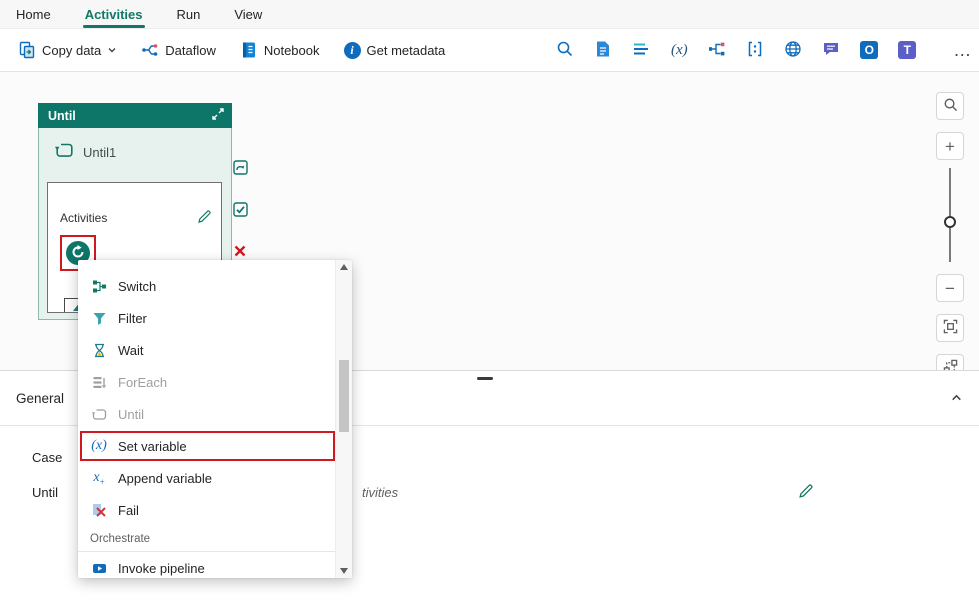 This screenshot has width=979, height=609. I want to click on copy-data-label: Copy data, so click(72, 50).